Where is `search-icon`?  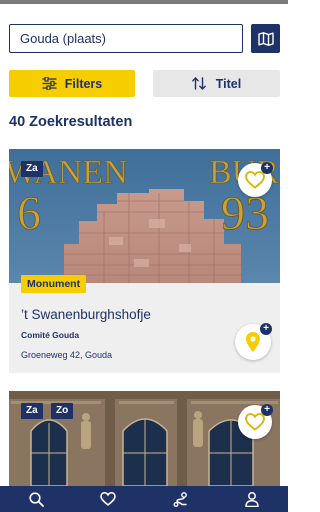
search-icon is located at coordinates (36, 499).